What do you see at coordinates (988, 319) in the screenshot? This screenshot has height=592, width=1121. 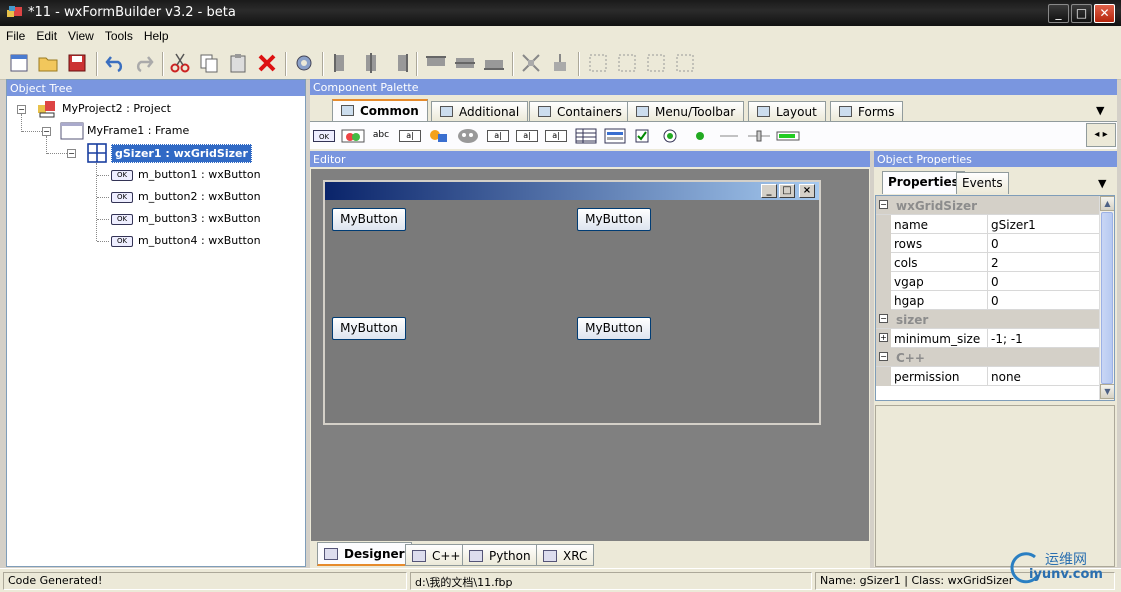 I see `category-row: − sizer` at bounding box center [988, 319].